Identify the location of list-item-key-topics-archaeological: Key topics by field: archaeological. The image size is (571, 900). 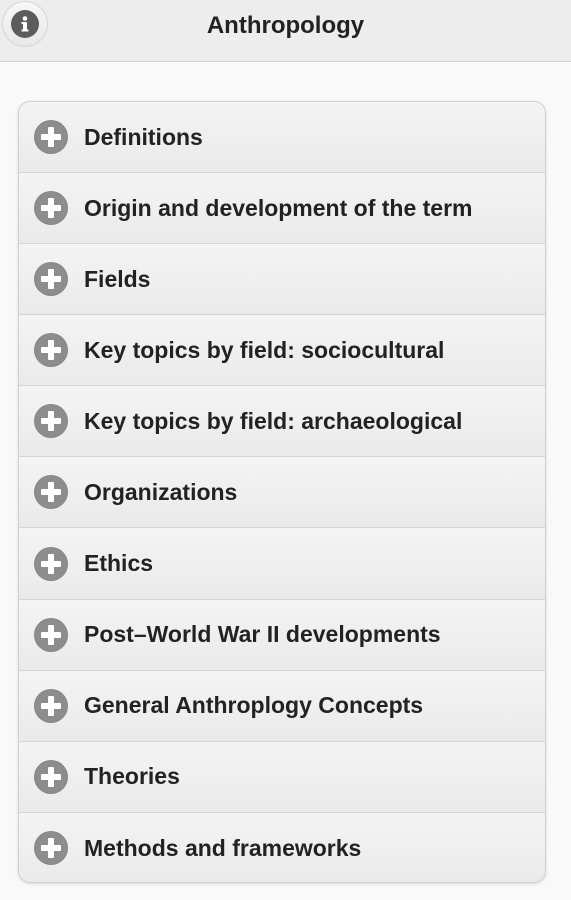
(282, 422).